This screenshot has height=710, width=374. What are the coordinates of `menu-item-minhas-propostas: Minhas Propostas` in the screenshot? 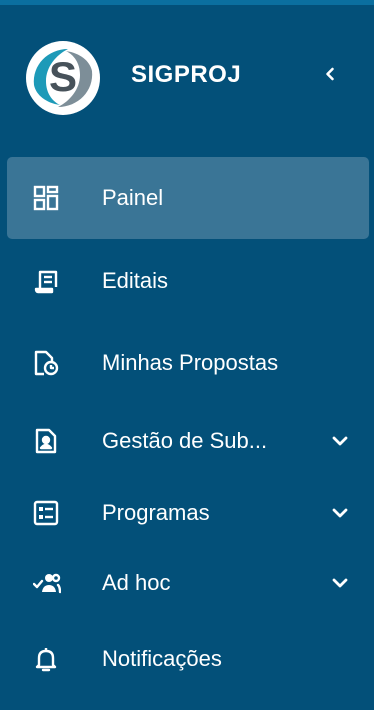 It's located at (188, 363).